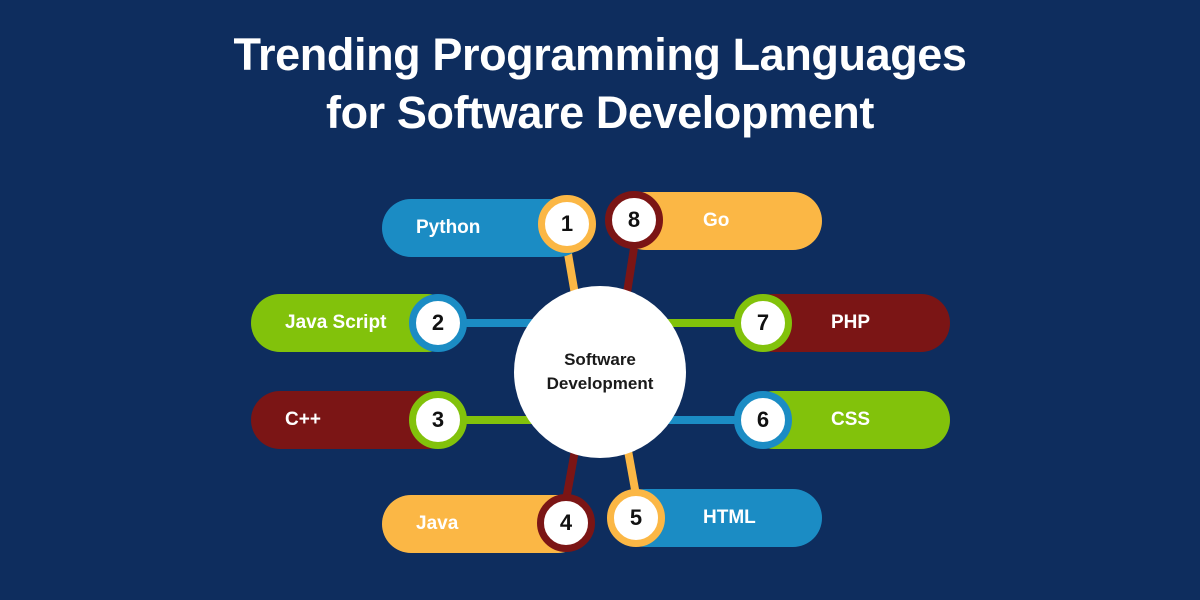 The width and height of the screenshot is (1200, 600). Describe the element at coordinates (600, 383) in the screenshot. I see `hub-line-2: Development` at that location.